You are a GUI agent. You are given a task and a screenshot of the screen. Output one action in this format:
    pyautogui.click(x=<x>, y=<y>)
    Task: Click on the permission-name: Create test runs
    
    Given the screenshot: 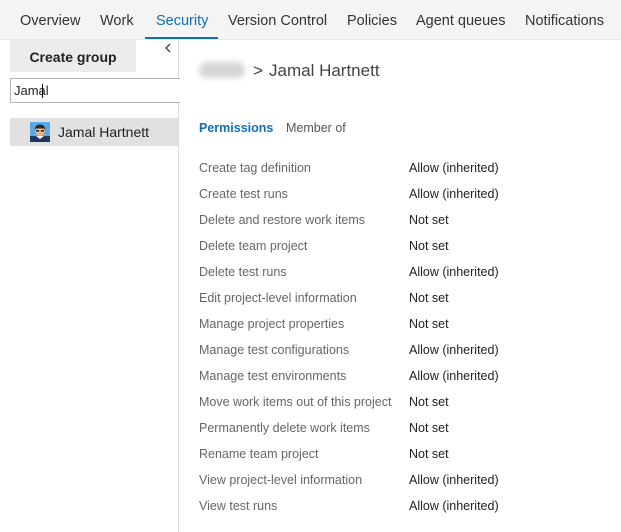 What is the action you would take?
    pyautogui.click(x=243, y=194)
    